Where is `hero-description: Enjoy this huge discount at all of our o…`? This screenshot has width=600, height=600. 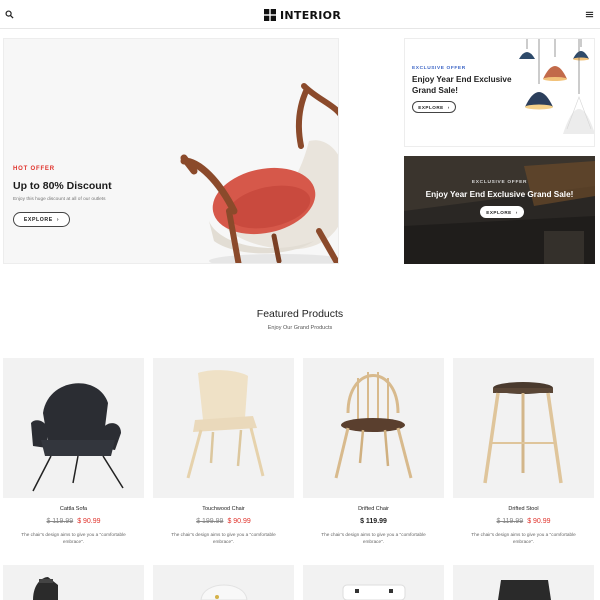
hero-description: Enjoy this huge discount at all of our o… is located at coordinates (59, 199).